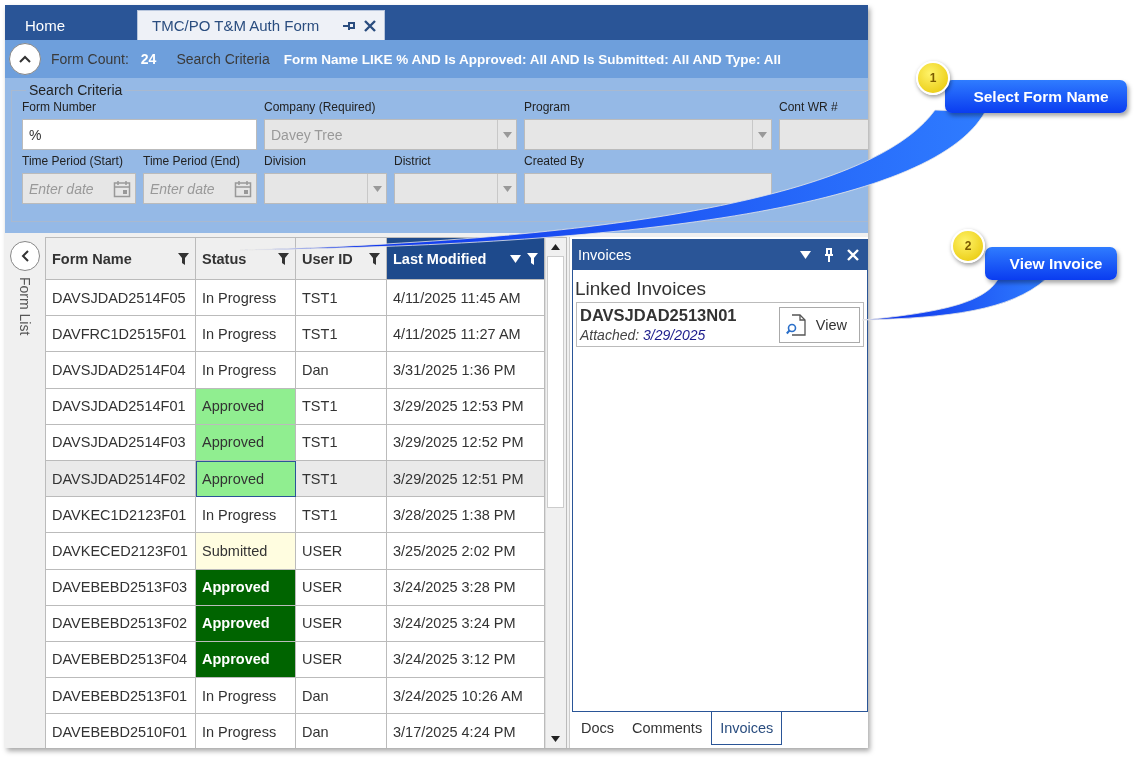 This screenshot has height=757, width=1138. What do you see at coordinates (121, 479) in the screenshot?
I see `table-cell: DAVSJDAD2514F02` at bounding box center [121, 479].